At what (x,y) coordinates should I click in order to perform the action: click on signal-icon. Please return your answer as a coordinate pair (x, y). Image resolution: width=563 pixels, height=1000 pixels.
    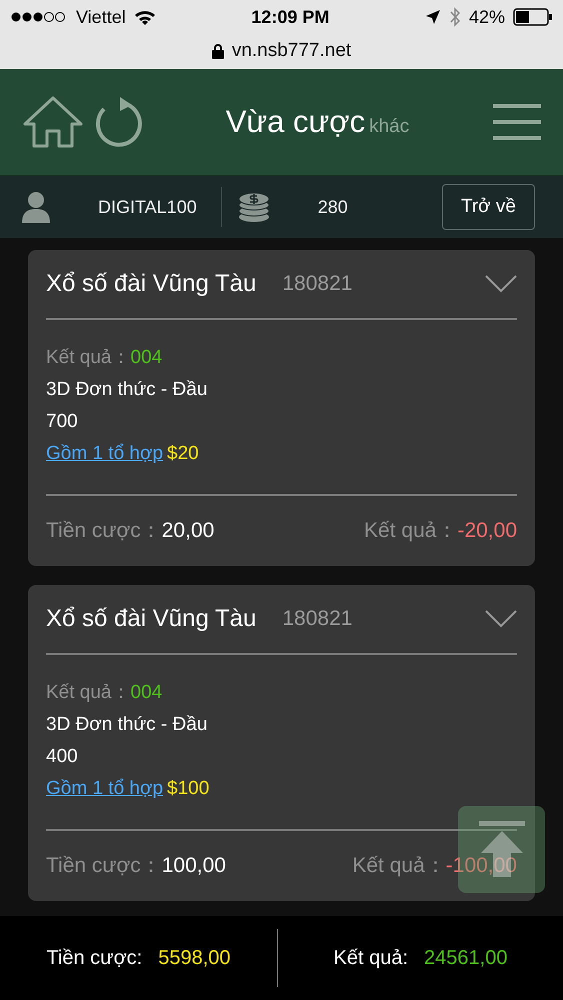
    Looking at the image, I should click on (39, 17).